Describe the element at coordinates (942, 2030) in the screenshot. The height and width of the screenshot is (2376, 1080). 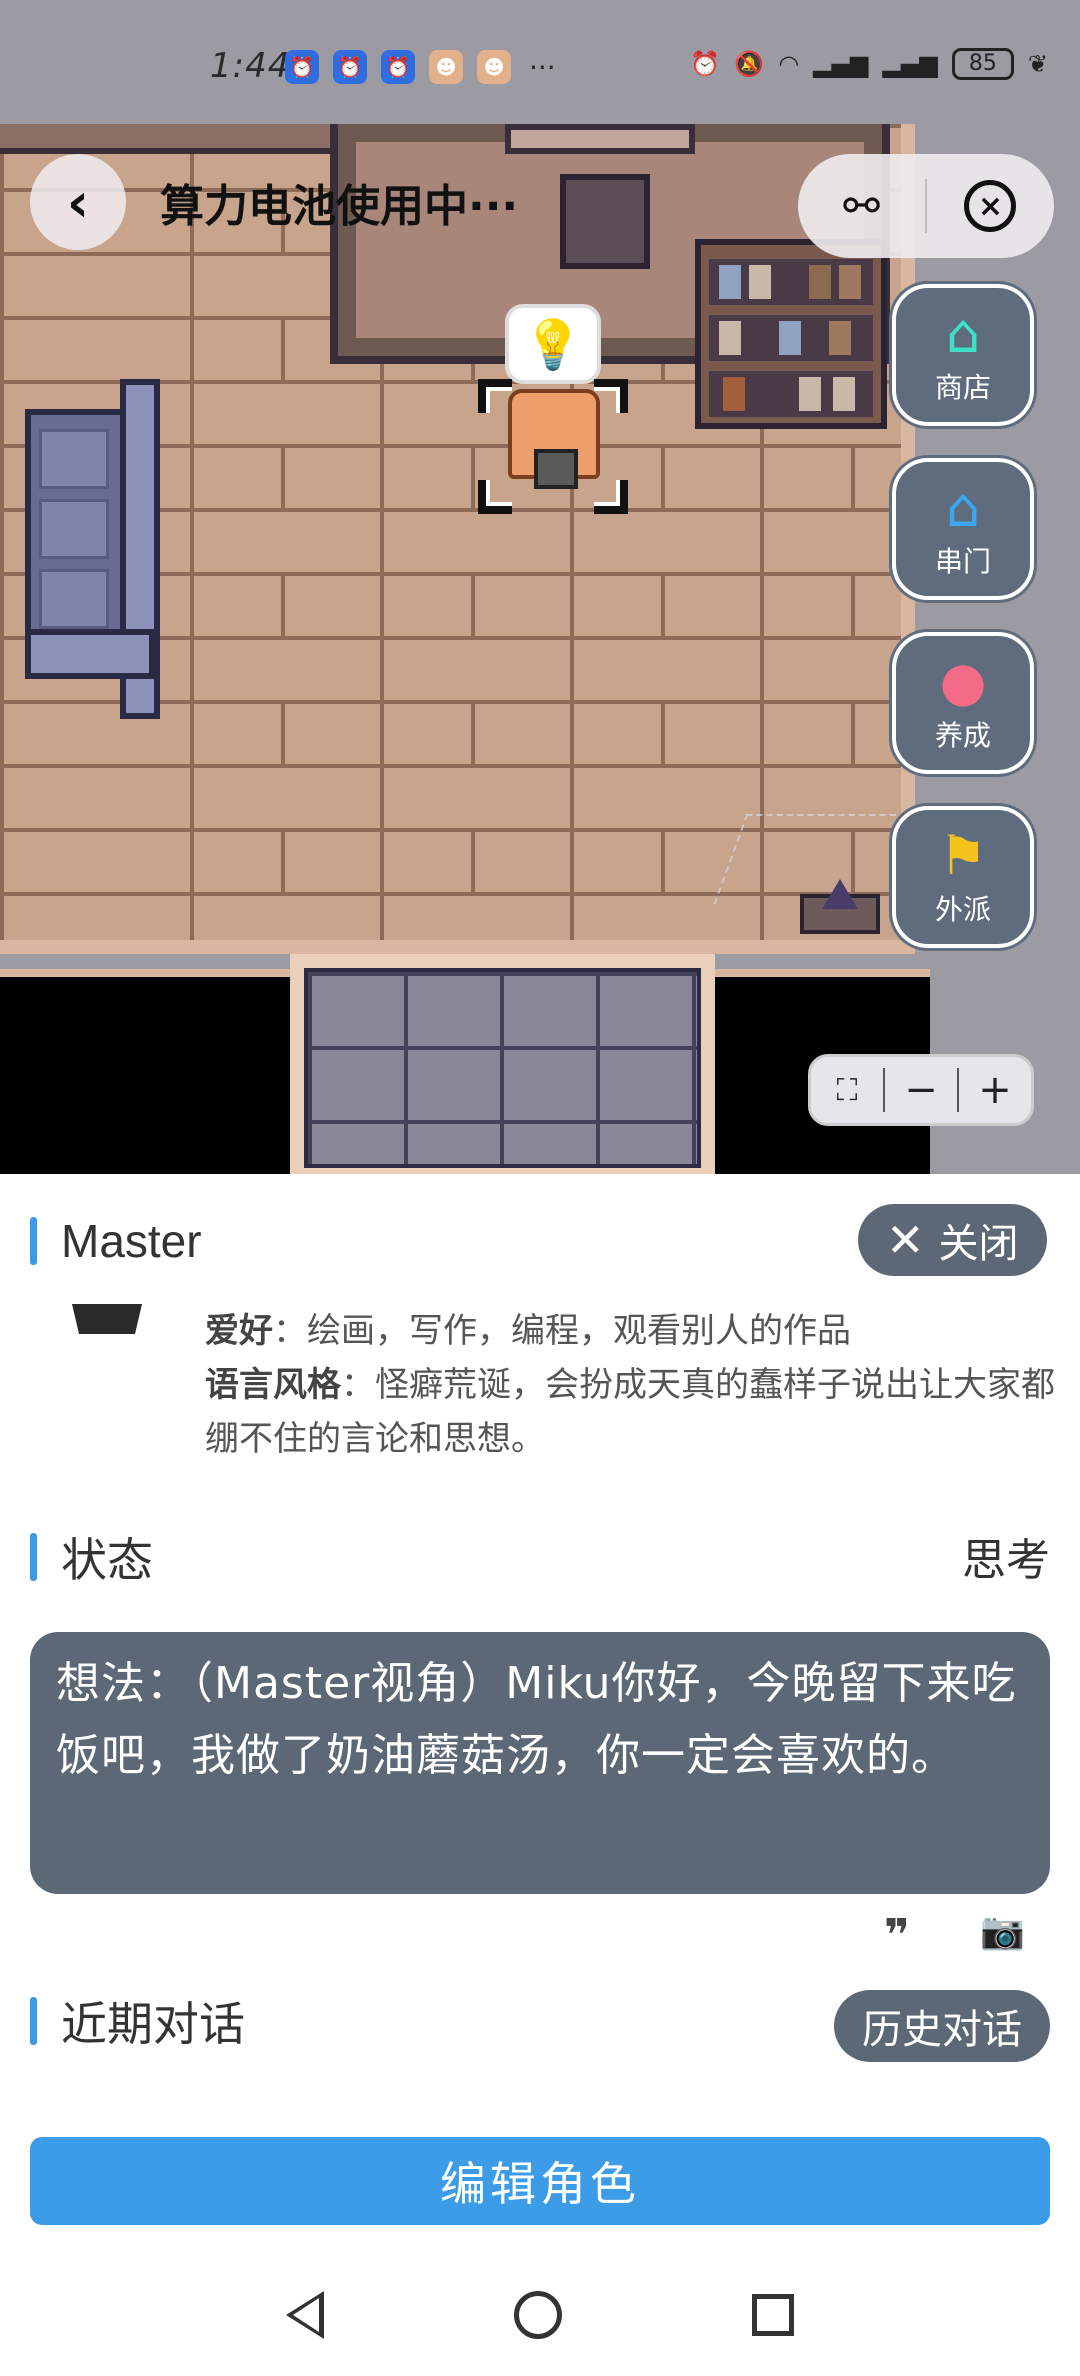
I see `history-label: 历史对话` at that location.